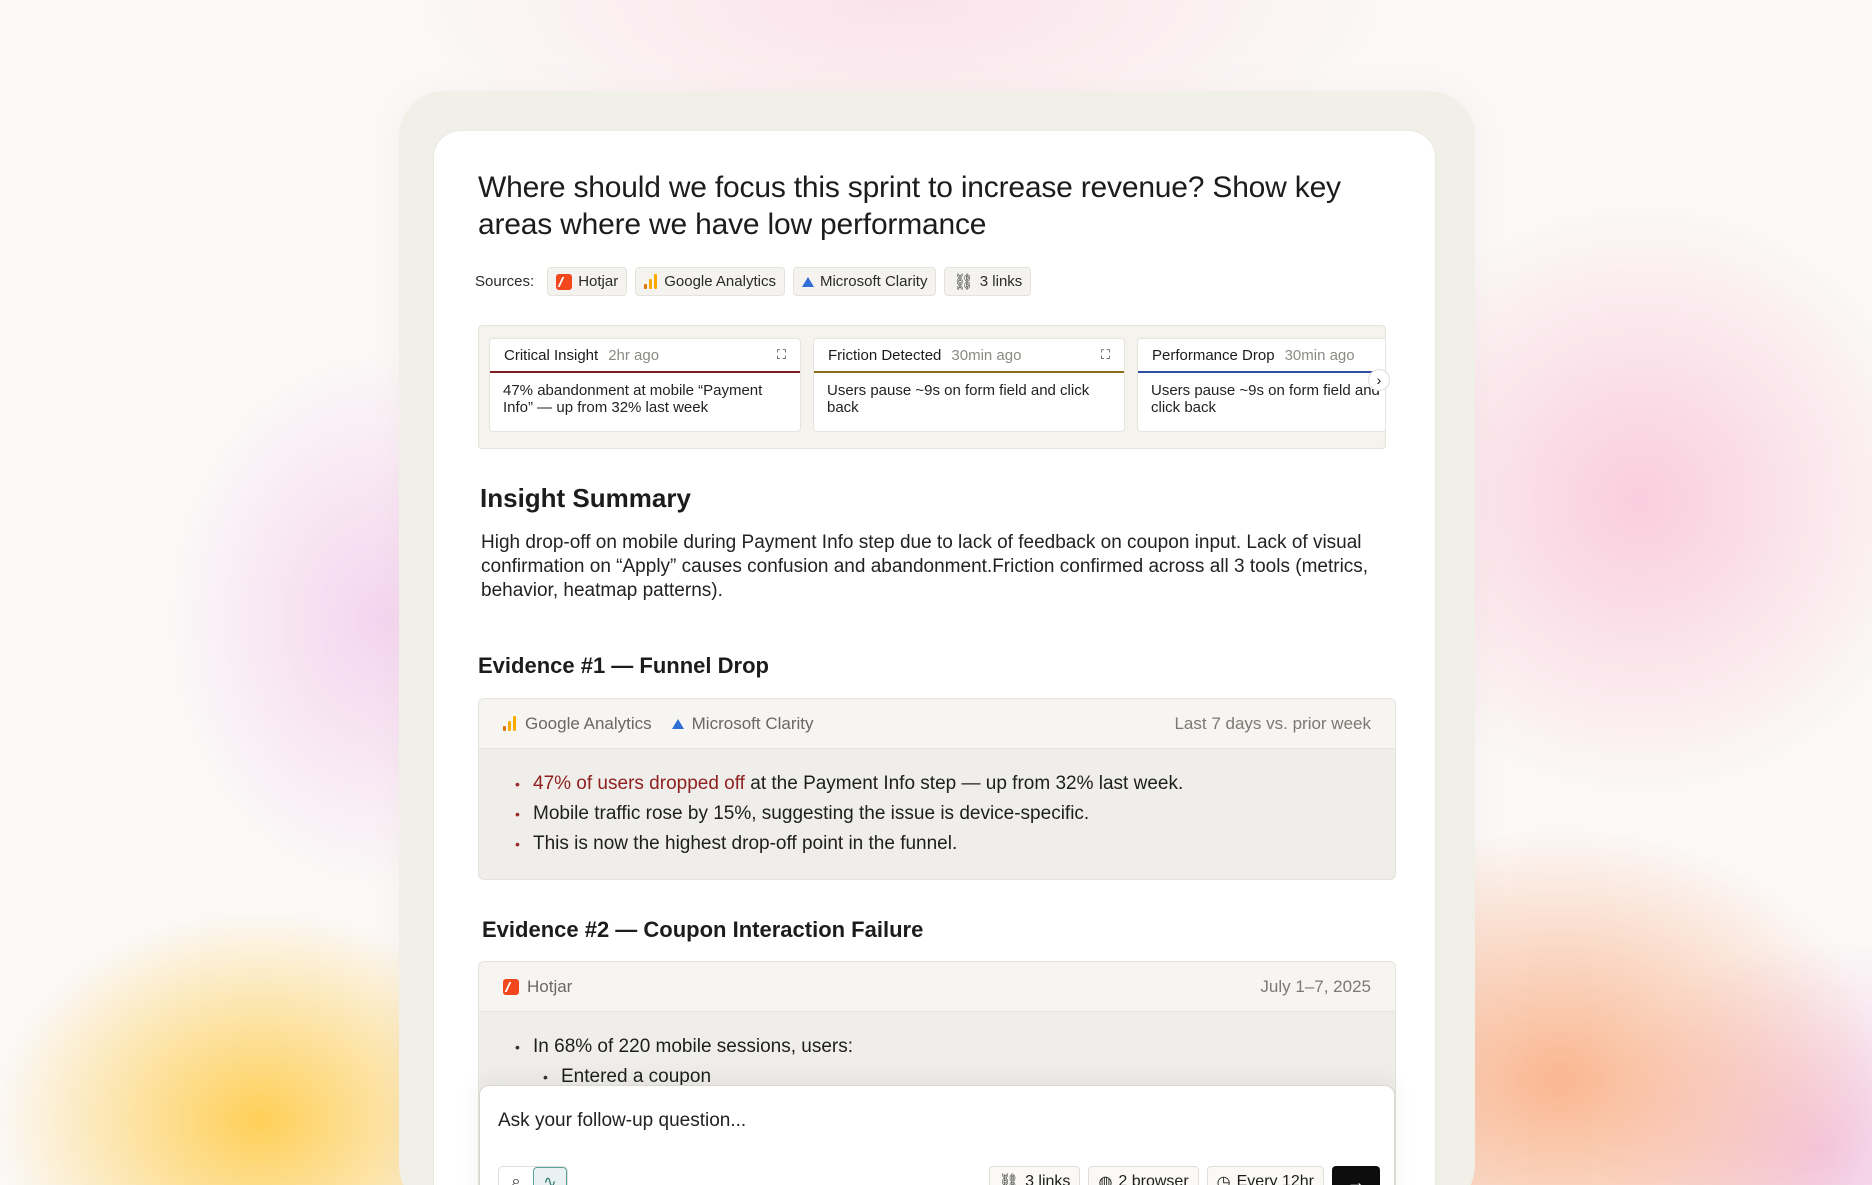  I want to click on highlight-text: 47% of users dropped off, so click(639, 783).